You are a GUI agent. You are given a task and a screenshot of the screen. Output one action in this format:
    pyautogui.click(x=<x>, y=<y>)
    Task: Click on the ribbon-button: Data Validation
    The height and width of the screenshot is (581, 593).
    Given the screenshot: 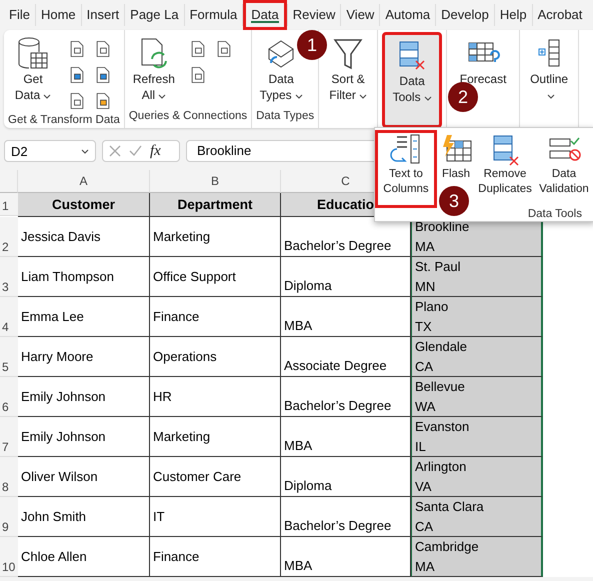 What is the action you would take?
    pyautogui.click(x=564, y=166)
    